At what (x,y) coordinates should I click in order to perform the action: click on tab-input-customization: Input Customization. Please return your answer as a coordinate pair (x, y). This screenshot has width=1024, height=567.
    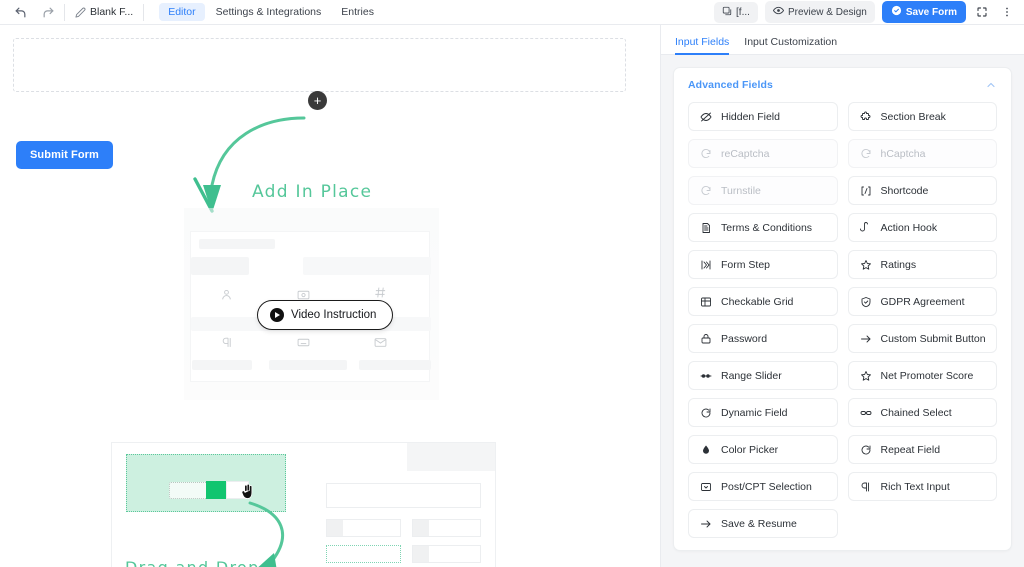
    Looking at the image, I should click on (790, 45).